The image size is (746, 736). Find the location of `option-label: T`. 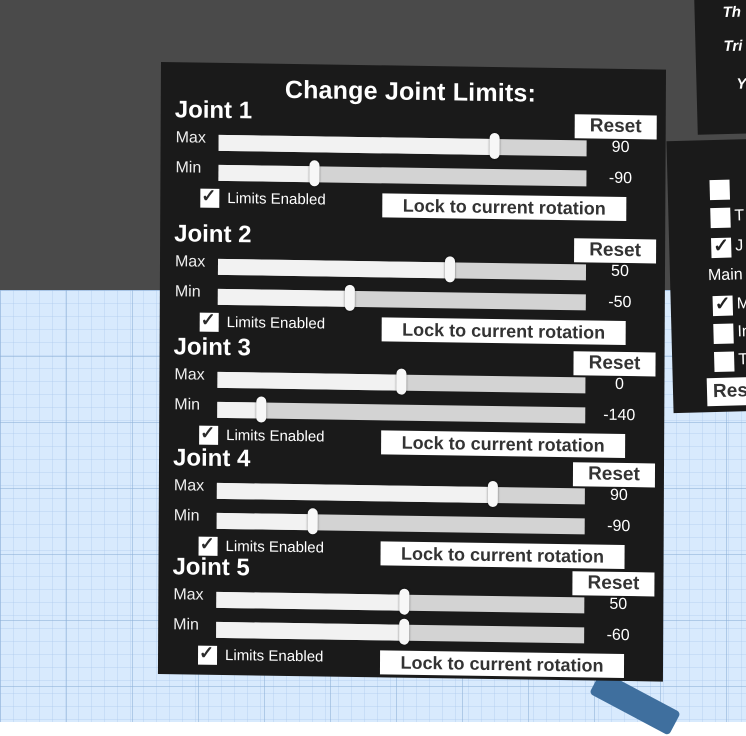

option-label: T is located at coordinates (739, 216).